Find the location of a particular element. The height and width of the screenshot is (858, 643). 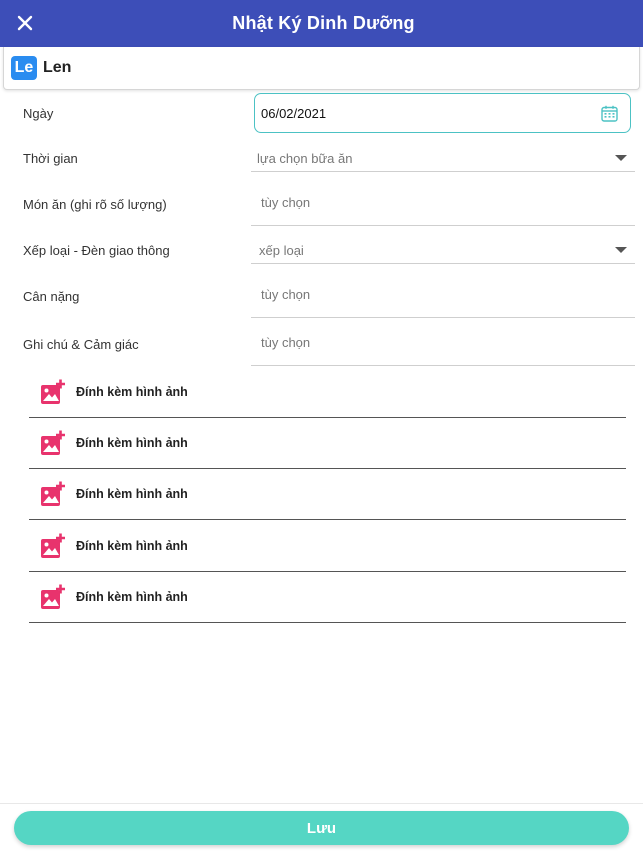

calendar-icon is located at coordinates (609, 115).